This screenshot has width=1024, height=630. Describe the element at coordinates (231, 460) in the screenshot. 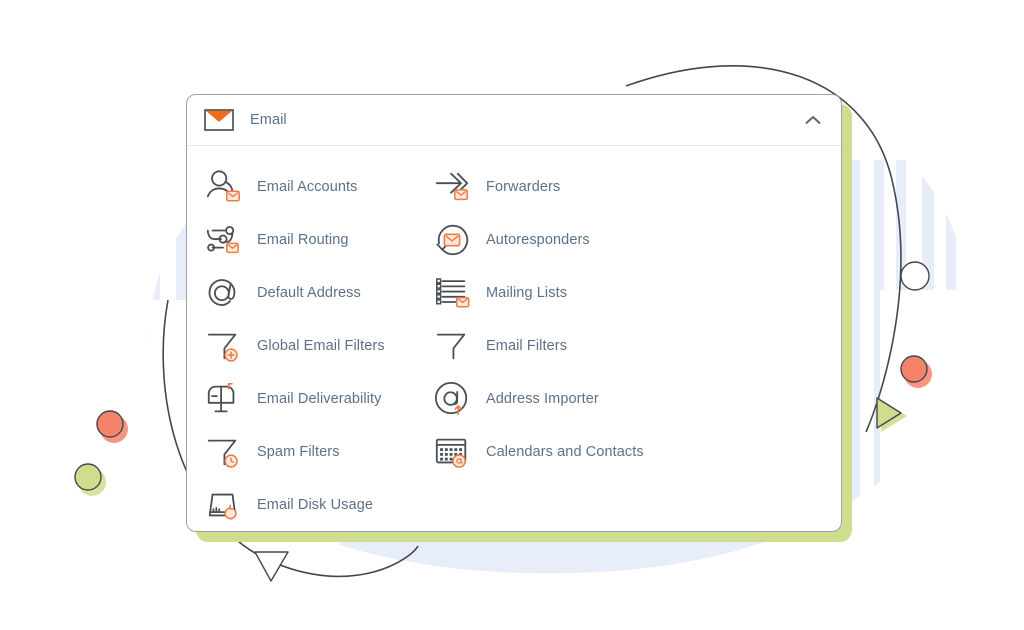

I see `clock-badge` at that location.